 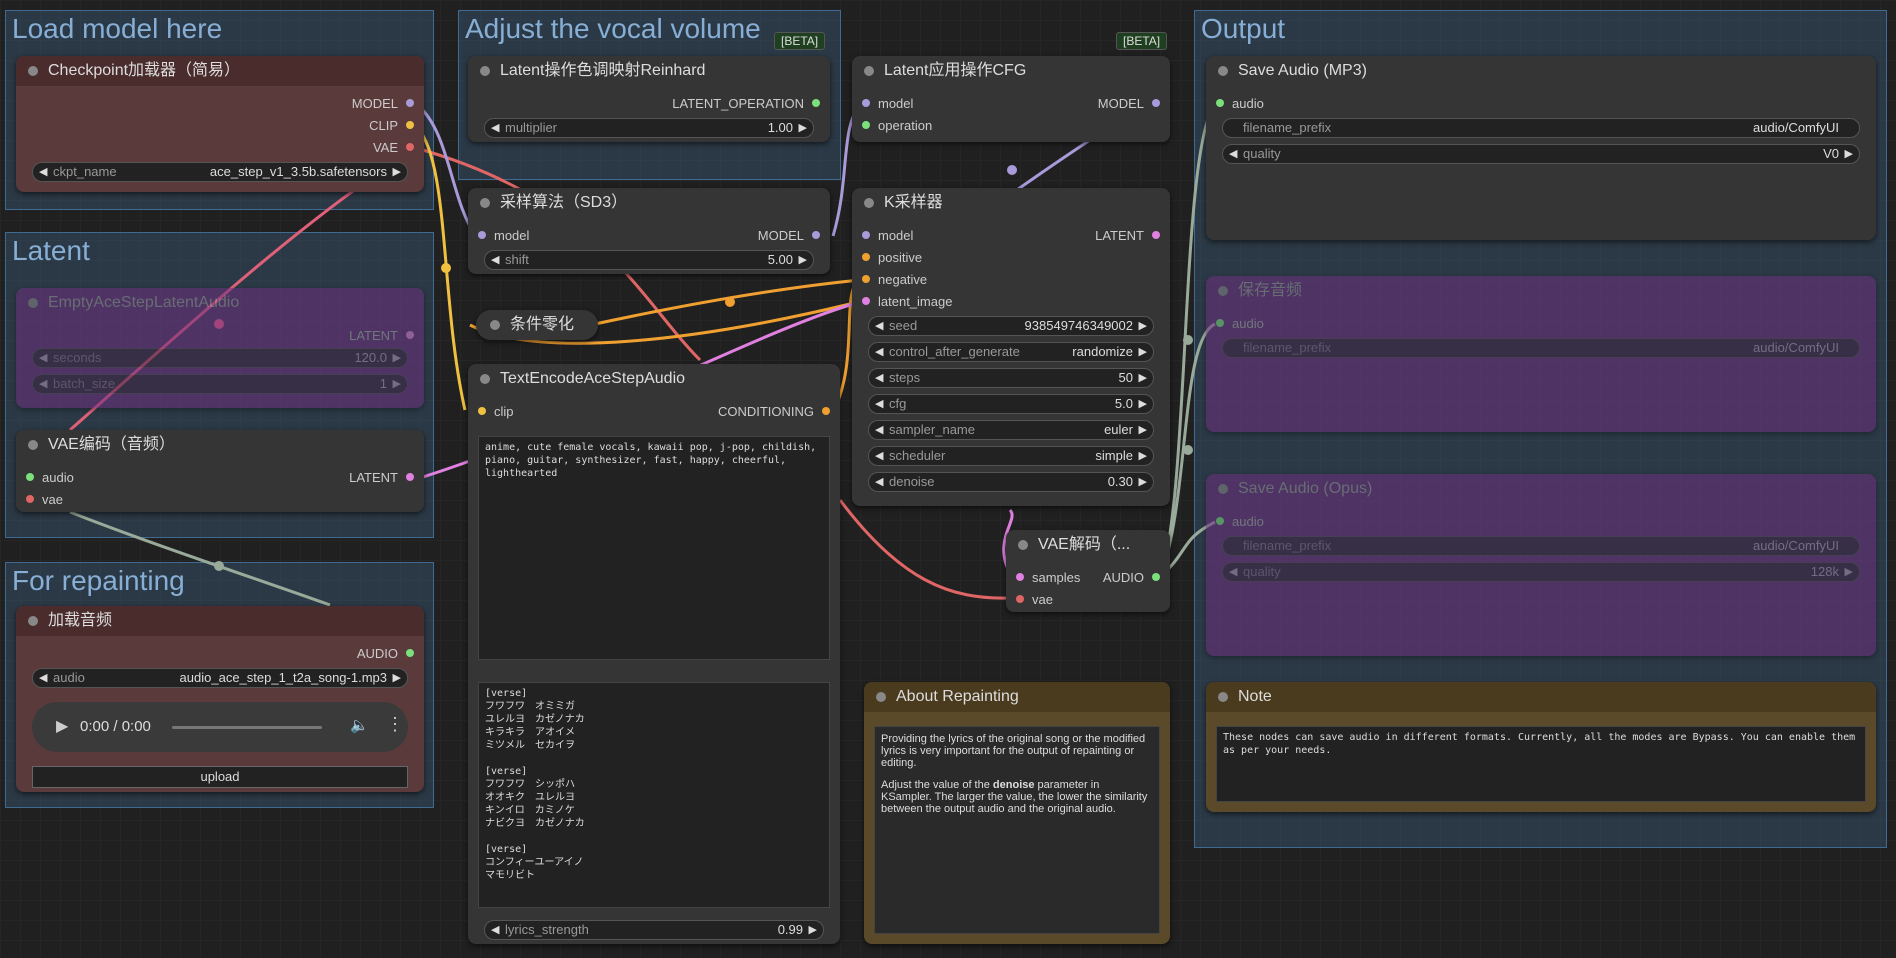 I want to click on node-title: 加载音频, so click(x=220, y=621).